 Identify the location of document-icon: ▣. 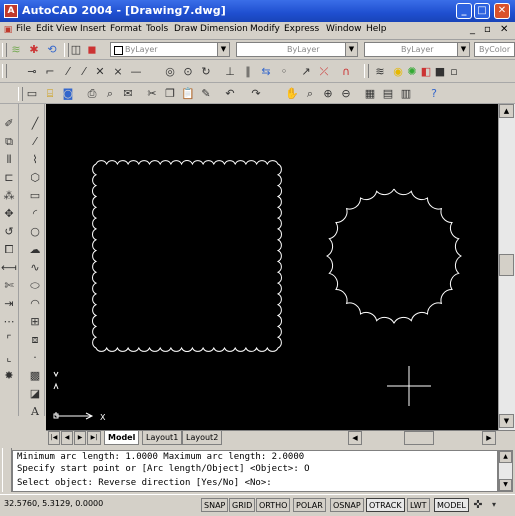
(8, 29).